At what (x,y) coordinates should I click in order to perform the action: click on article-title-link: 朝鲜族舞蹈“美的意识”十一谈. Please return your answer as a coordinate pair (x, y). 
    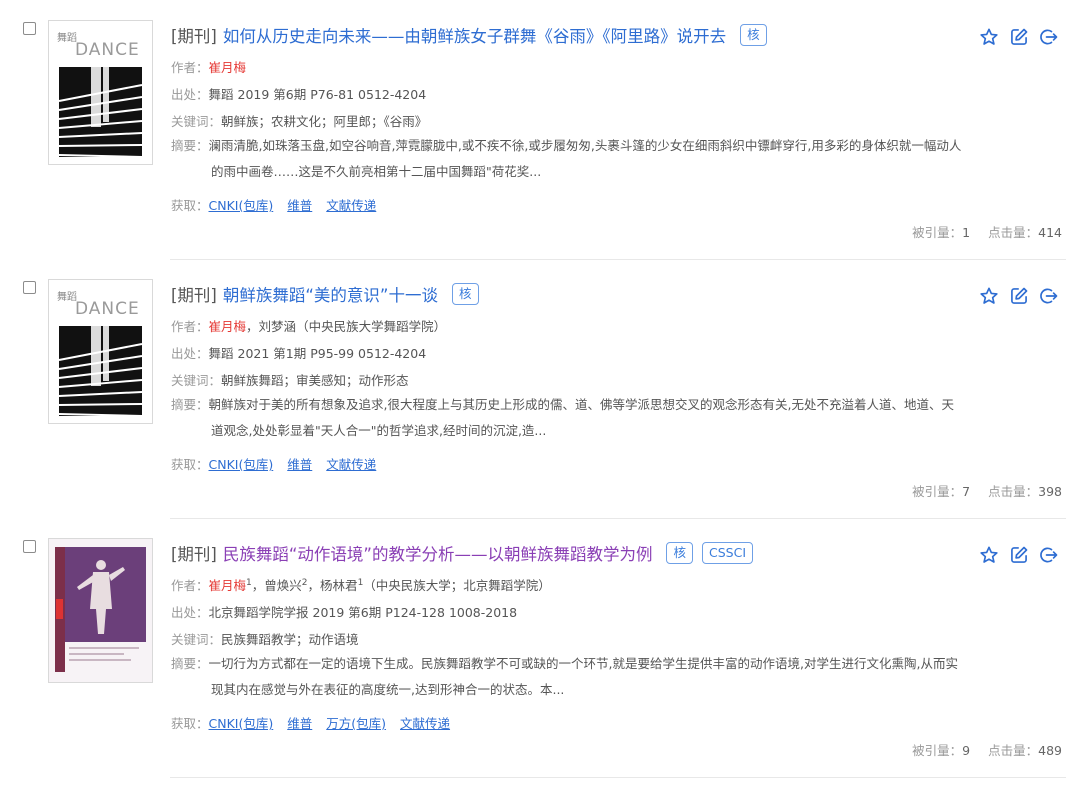
    Looking at the image, I should click on (330, 294).